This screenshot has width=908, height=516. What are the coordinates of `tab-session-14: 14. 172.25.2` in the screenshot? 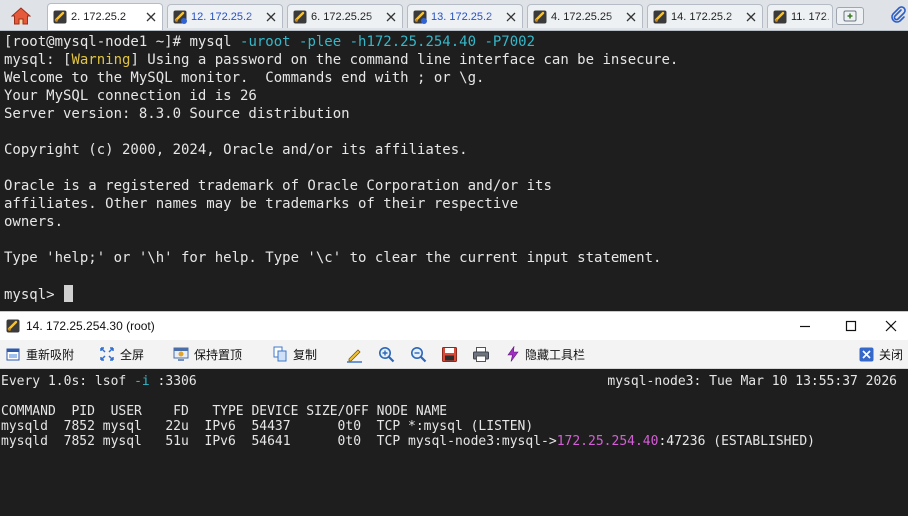 It's located at (705, 16).